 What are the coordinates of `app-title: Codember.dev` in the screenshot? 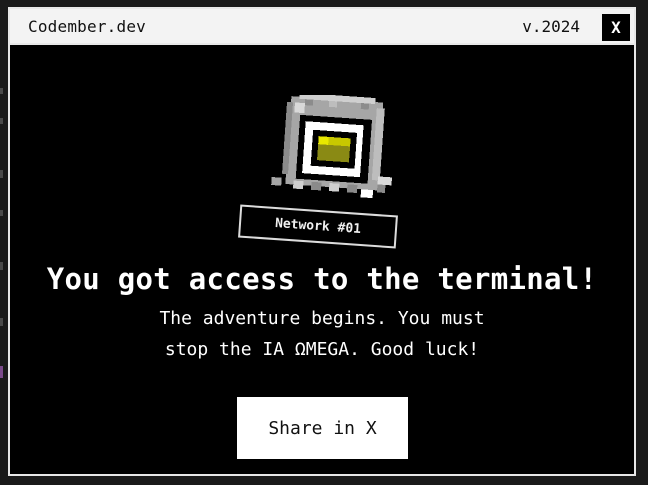 It's located at (87, 26).